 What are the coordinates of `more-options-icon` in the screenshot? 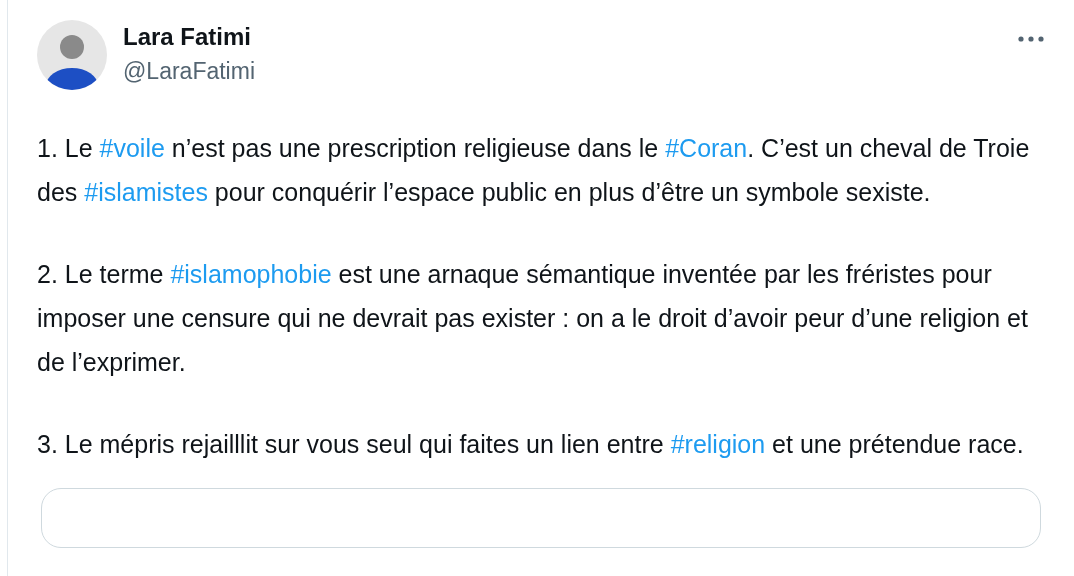 It's located at (1031, 39).